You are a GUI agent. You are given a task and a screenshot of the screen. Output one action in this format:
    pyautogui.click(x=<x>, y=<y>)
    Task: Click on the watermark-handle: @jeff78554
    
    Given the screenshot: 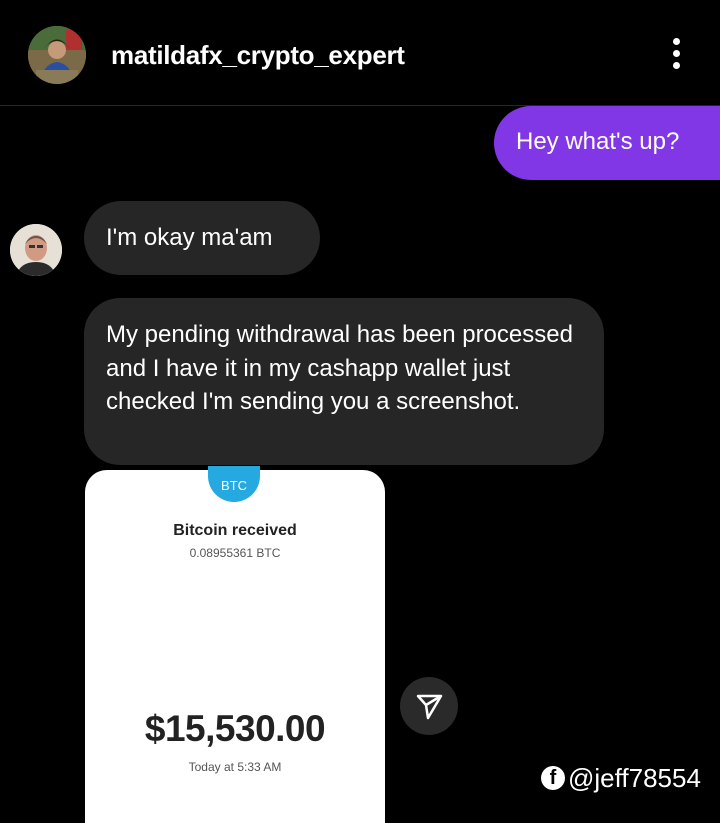 What is the action you would take?
    pyautogui.click(x=634, y=777)
    